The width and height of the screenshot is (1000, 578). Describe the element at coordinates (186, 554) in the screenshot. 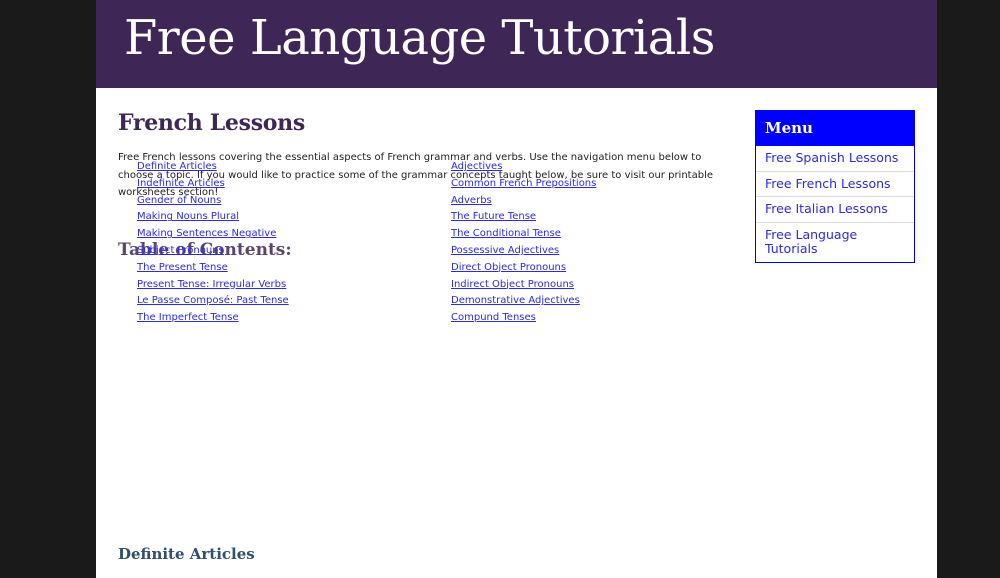

I see `section-heading-definite-articles: Definite Articles` at that location.